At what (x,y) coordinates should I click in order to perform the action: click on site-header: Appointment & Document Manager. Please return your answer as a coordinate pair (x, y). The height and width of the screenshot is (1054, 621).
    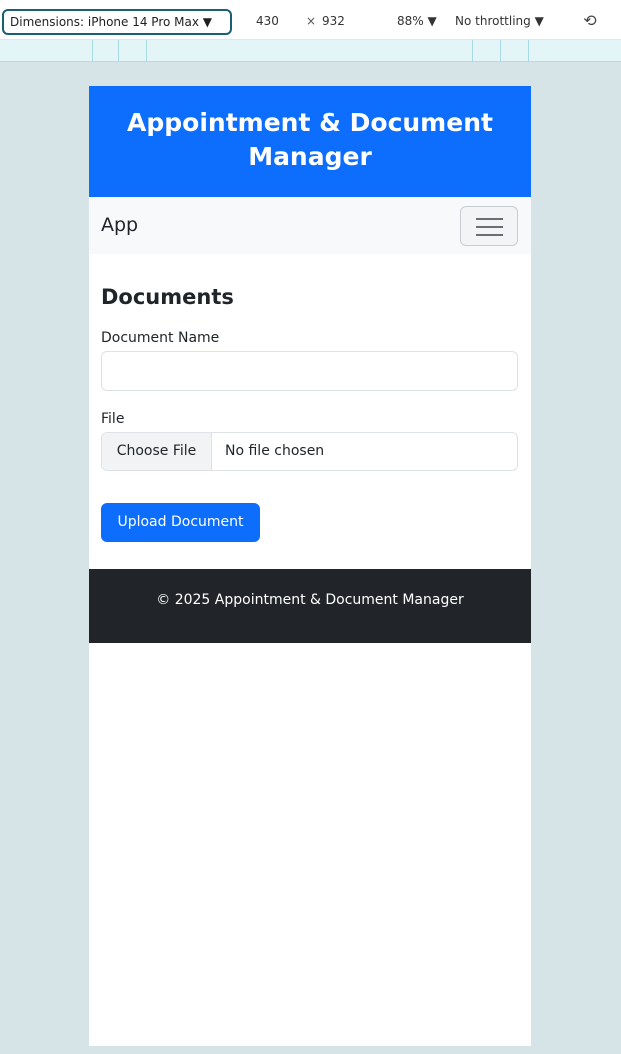
    Looking at the image, I should click on (310, 141).